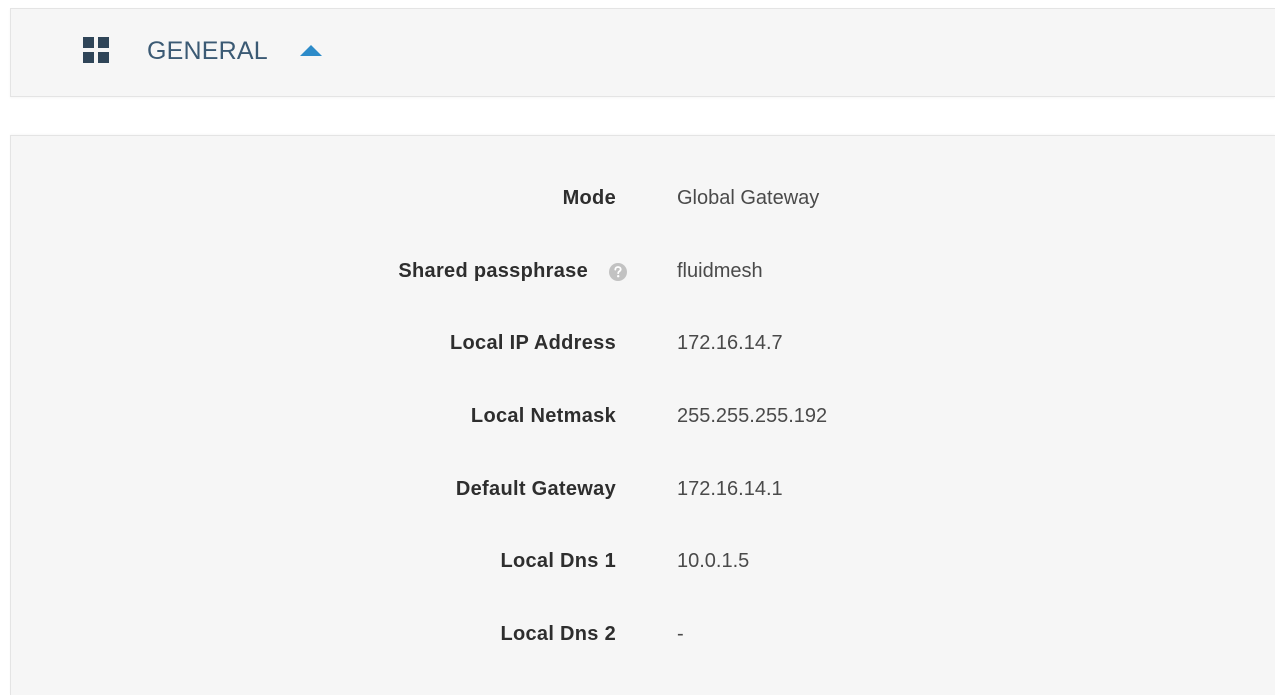 The image size is (1275, 695). What do you see at coordinates (643, 198) in the screenshot?
I see `field-row-mode: Mode Global Gateway` at bounding box center [643, 198].